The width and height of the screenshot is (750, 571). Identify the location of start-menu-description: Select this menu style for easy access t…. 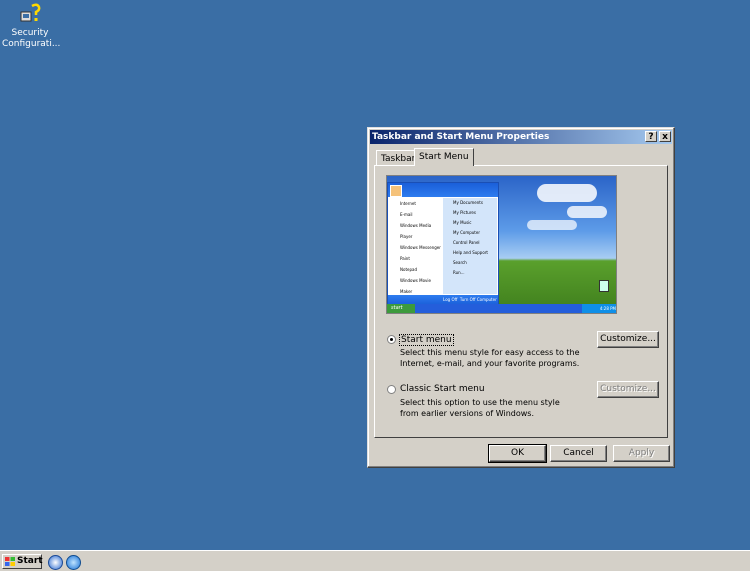
(490, 358).